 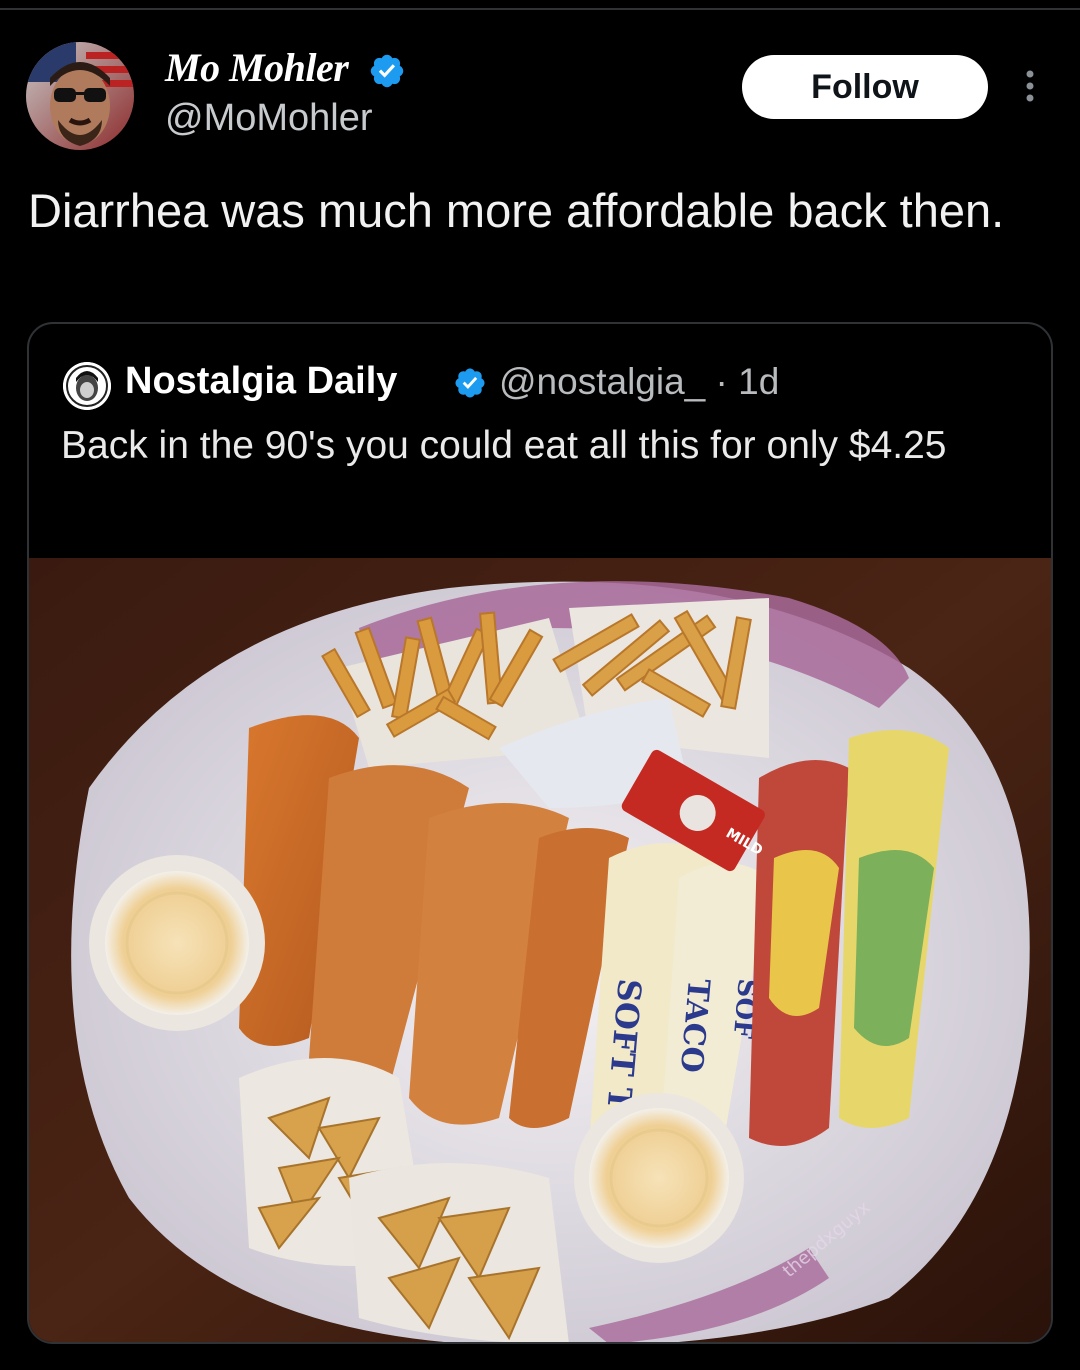 What do you see at coordinates (257, 67) in the screenshot?
I see `author-name: Mo Mohler` at bounding box center [257, 67].